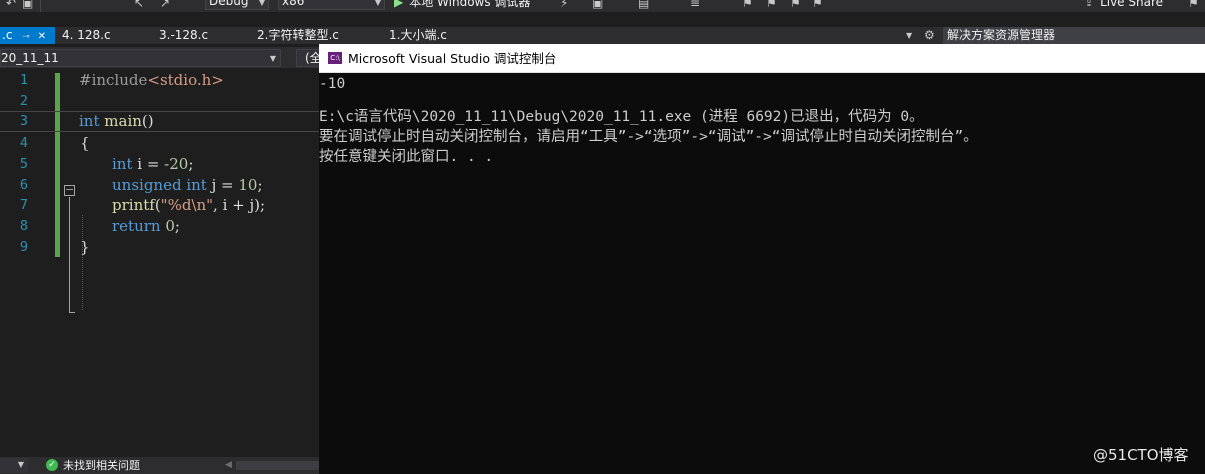 The image size is (1205, 474). I want to click on tab-label: 4. 128.c, so click(86, 35).